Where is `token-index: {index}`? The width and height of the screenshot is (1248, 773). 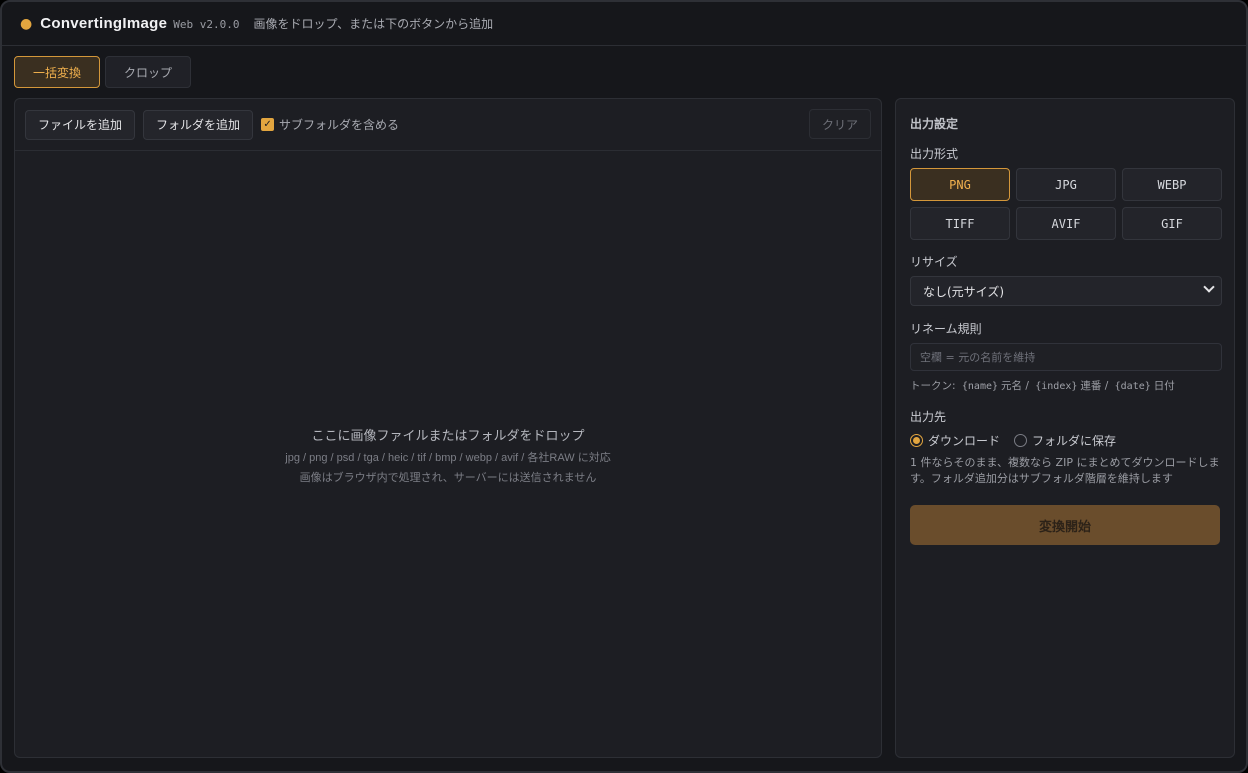
token-index: {index} is located at coordinates (1056, 386).